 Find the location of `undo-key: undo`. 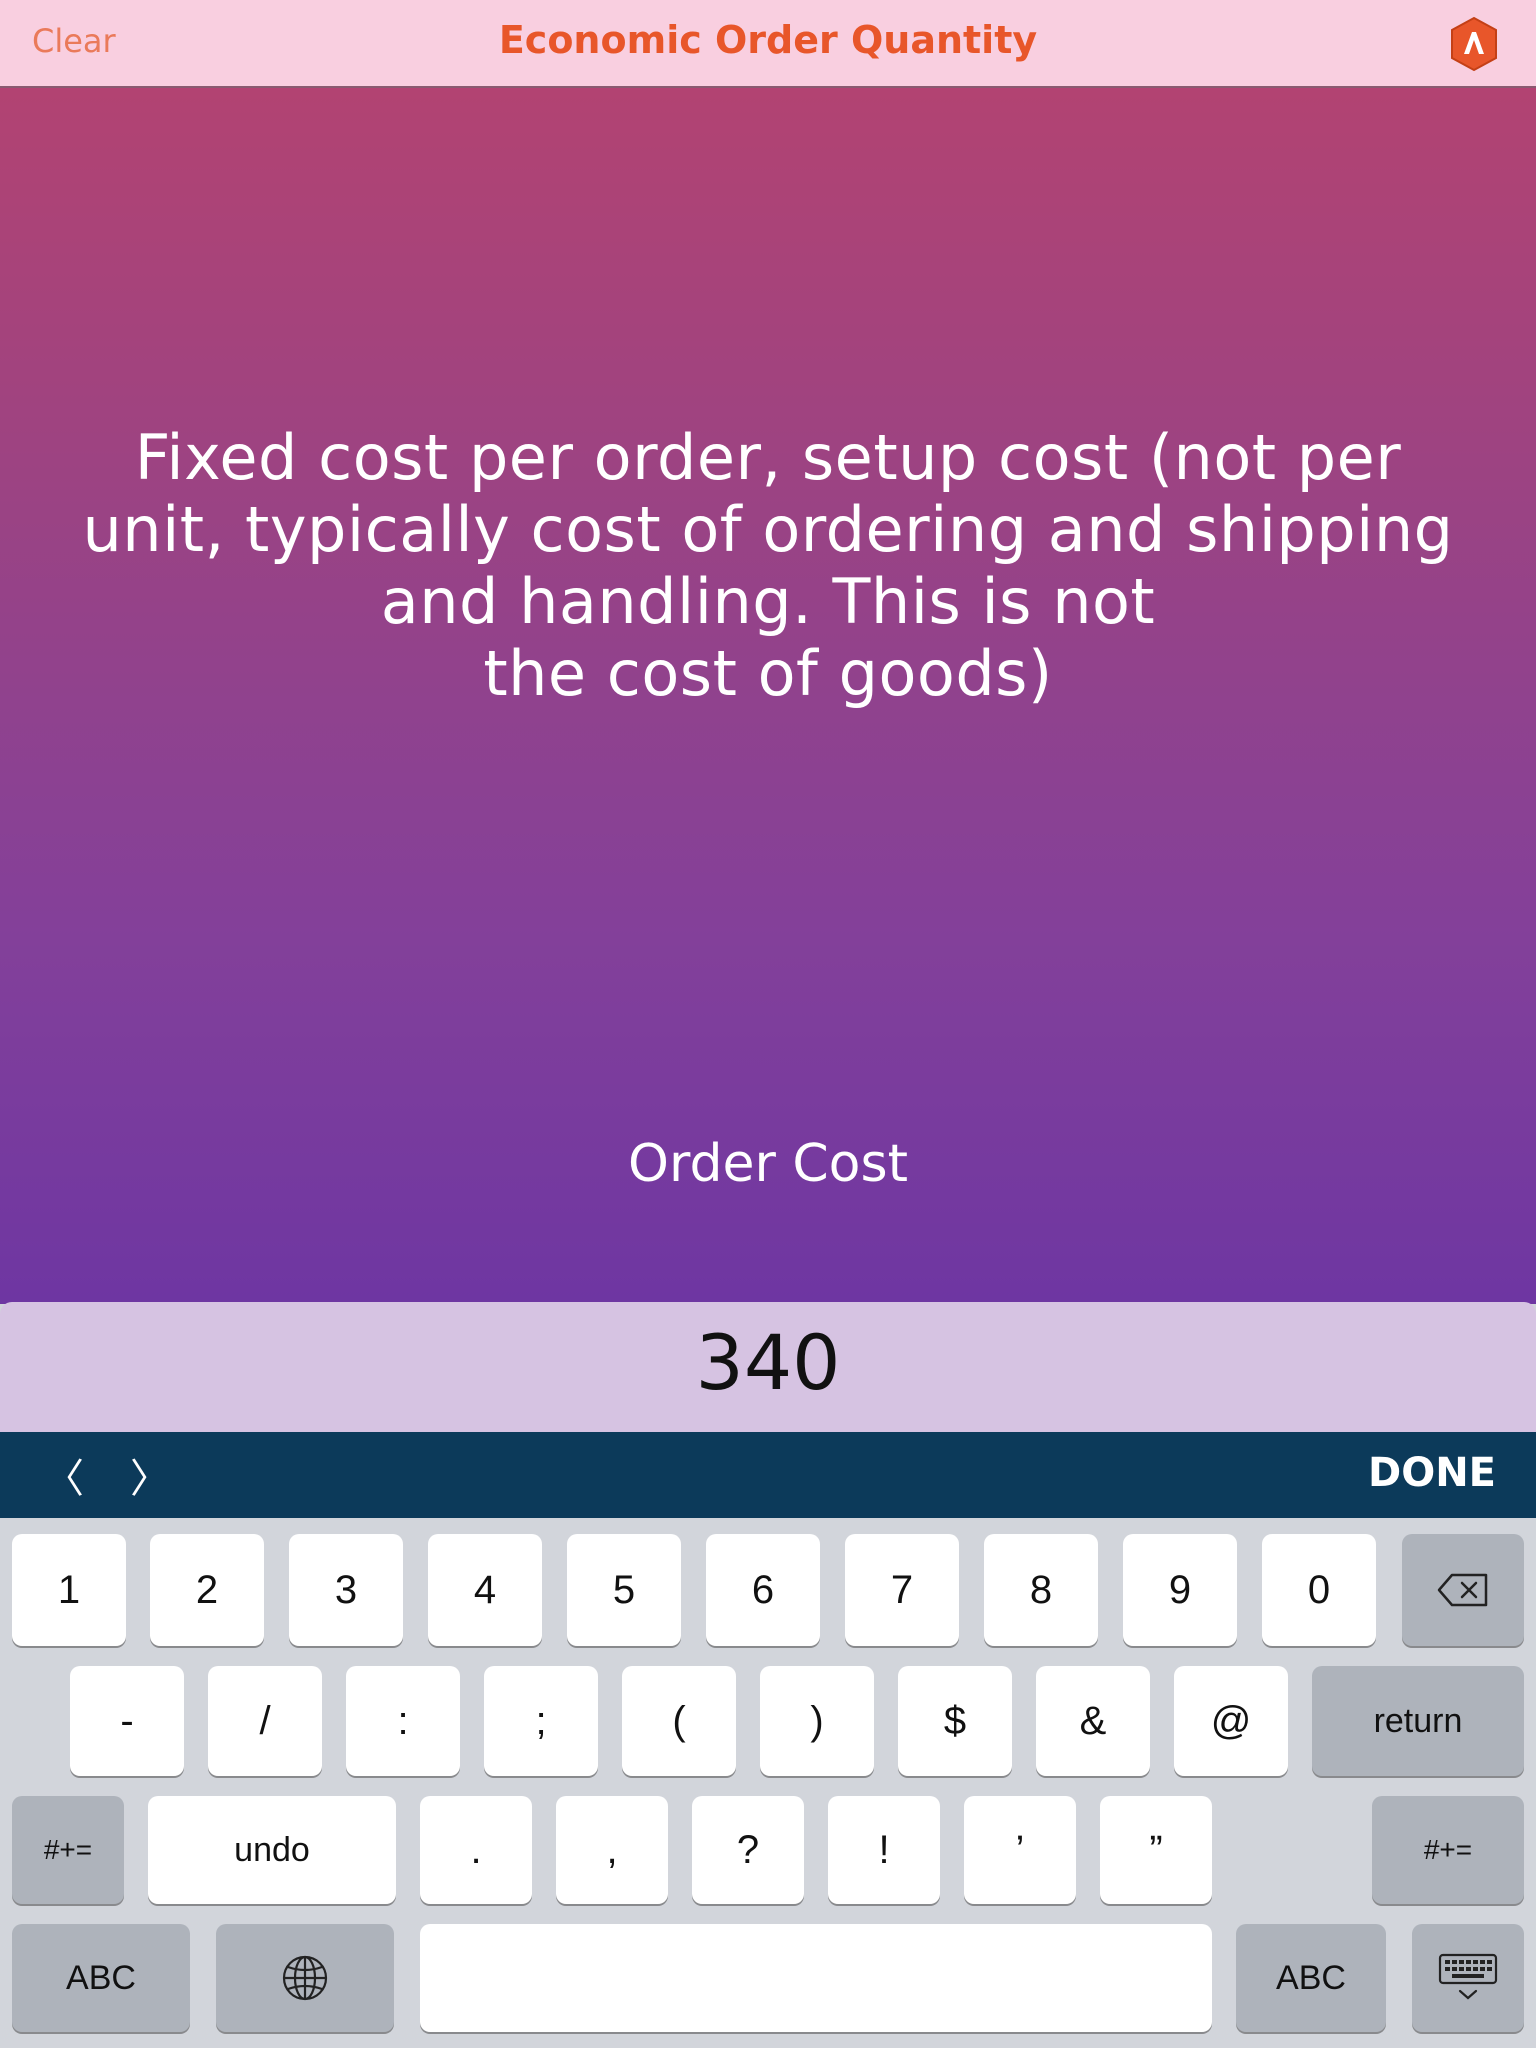

undo-key: undo is located at coordinates (272, 1850).